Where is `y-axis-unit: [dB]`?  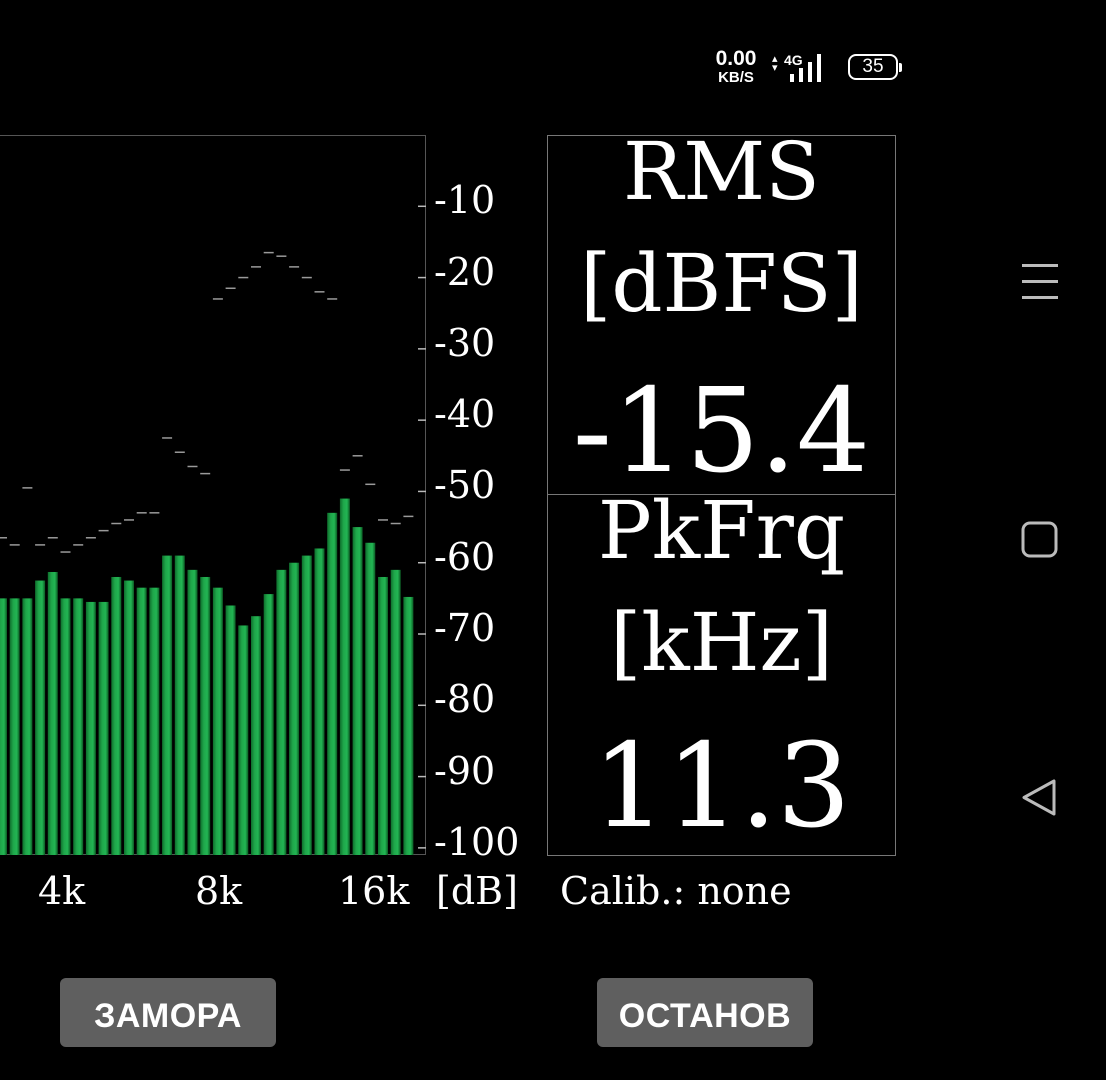
y-axis-unit: [dB] is located at coordinates (477, 891).